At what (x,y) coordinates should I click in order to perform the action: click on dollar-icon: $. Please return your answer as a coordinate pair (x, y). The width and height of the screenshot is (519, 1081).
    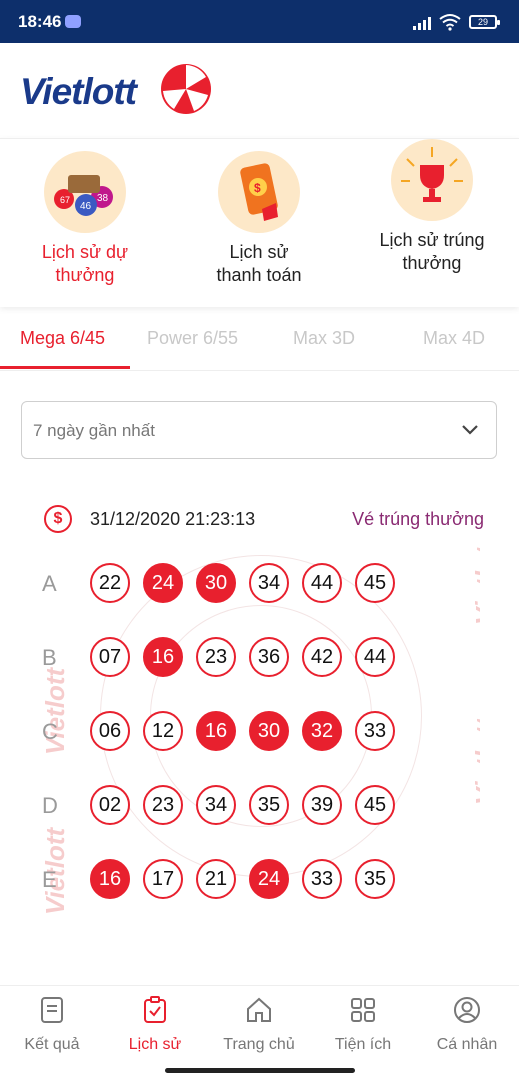
    Looking at the image, I should click on (58, 519).